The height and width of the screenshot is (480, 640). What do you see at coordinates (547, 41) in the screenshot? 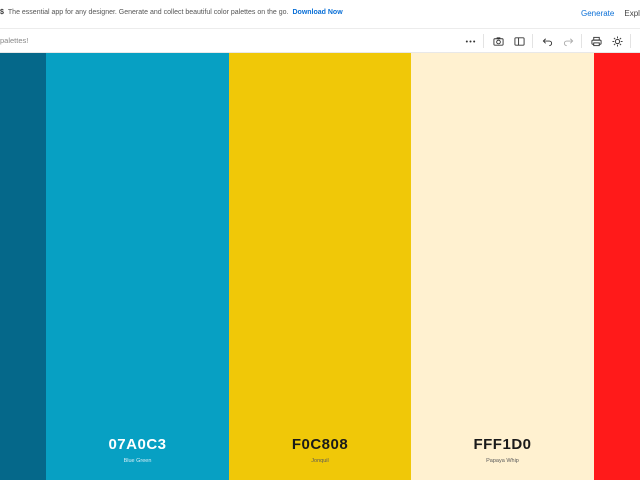
I see `undo-icon` at bounding box center [547, 41].